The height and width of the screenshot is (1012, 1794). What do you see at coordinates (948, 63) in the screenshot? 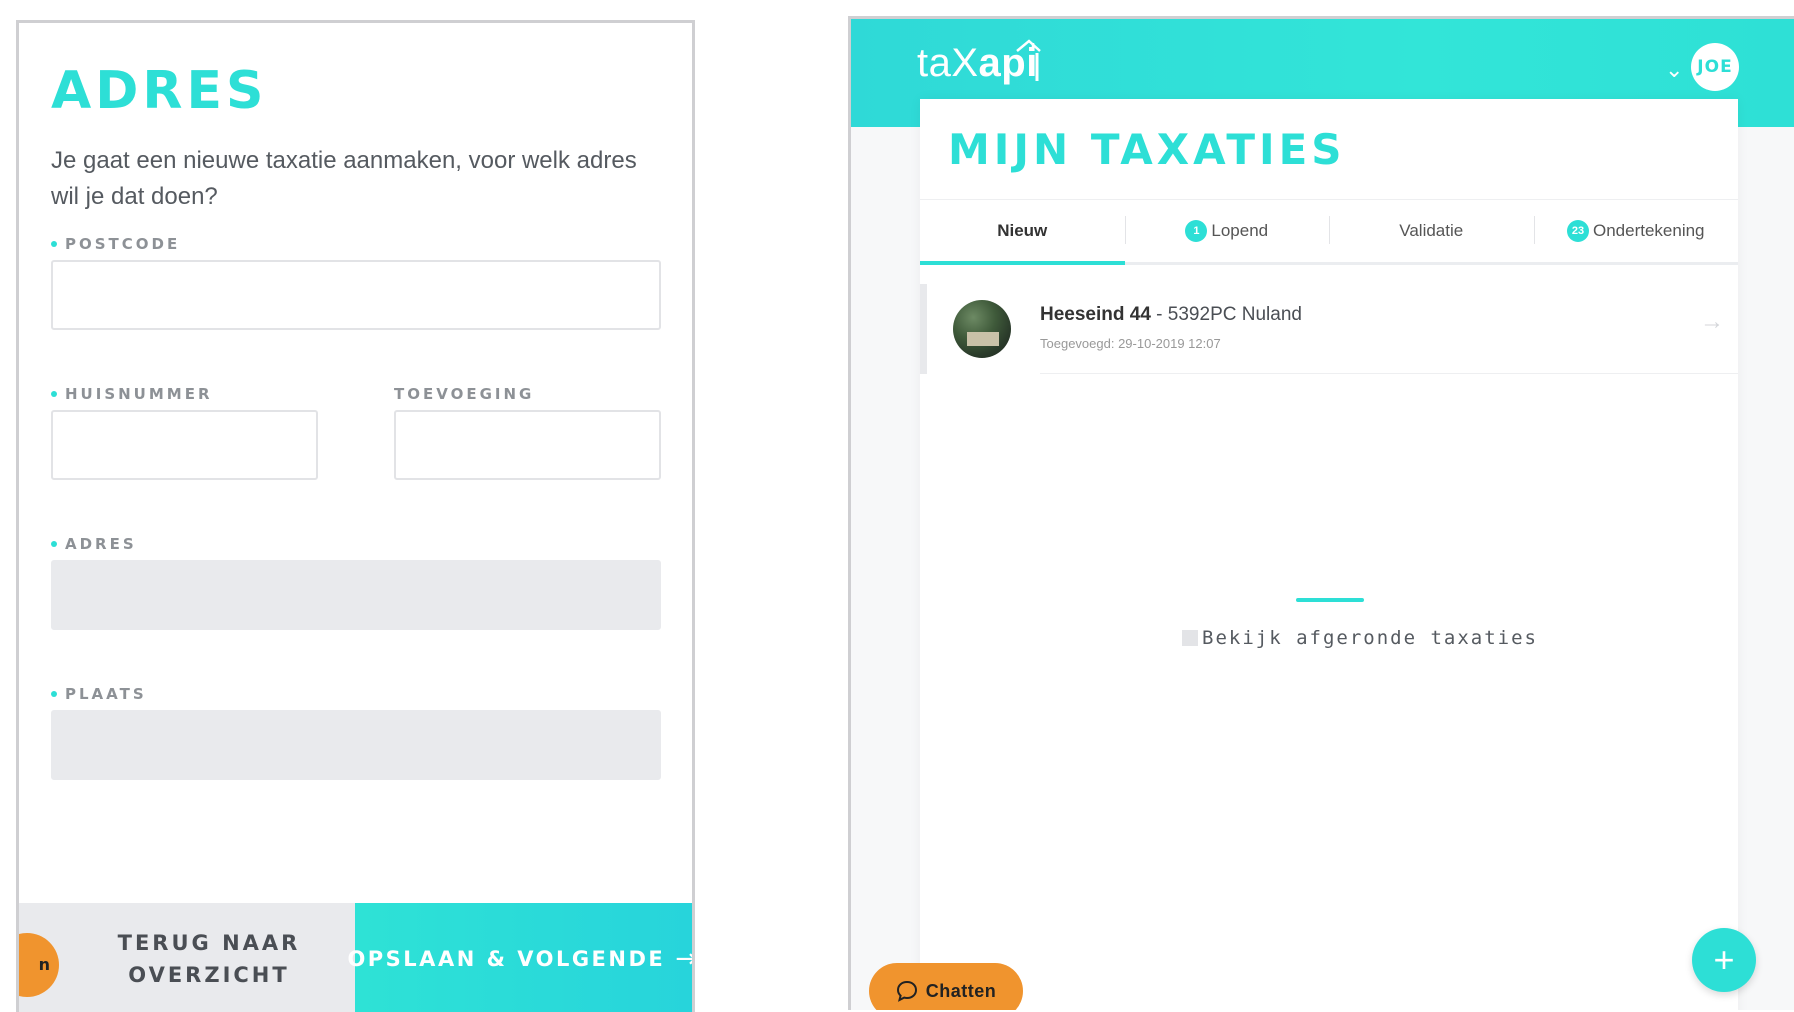
I see `logo-prefix: taX` at bounding box center [948, 63].